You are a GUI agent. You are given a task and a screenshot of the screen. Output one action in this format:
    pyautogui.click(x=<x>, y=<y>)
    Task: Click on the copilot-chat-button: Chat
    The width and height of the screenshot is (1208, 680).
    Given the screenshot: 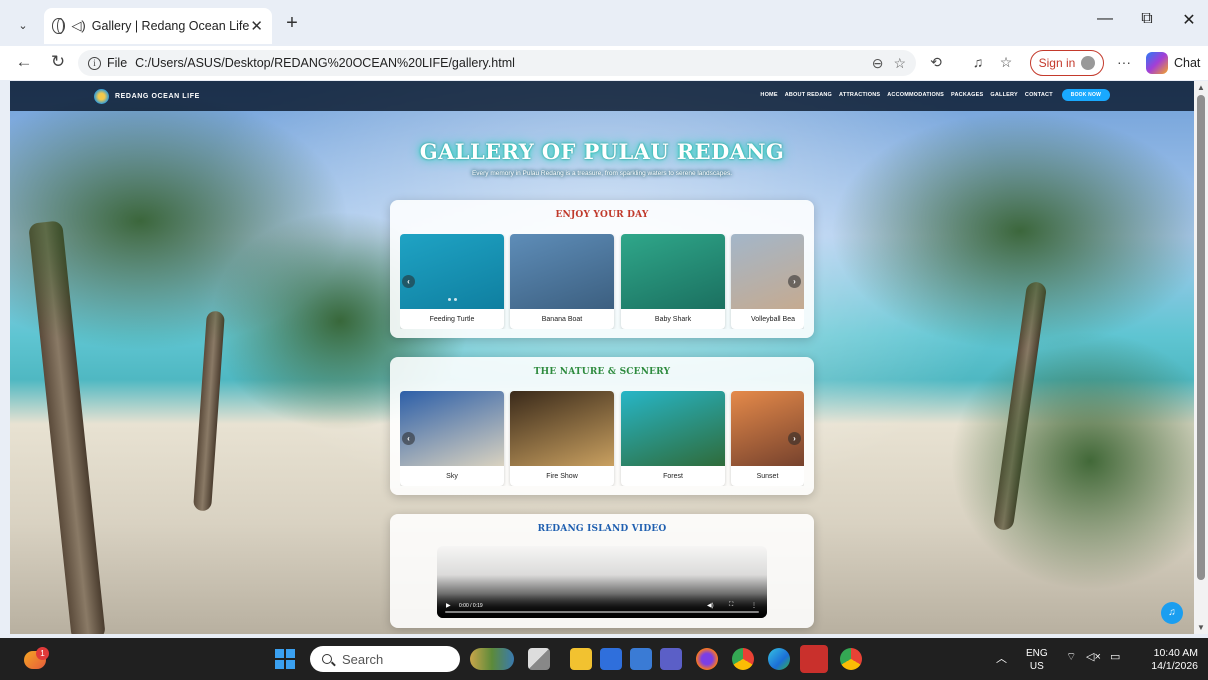 What is the action you would take?
    pyautogui.click(x=1173, y=63)
    